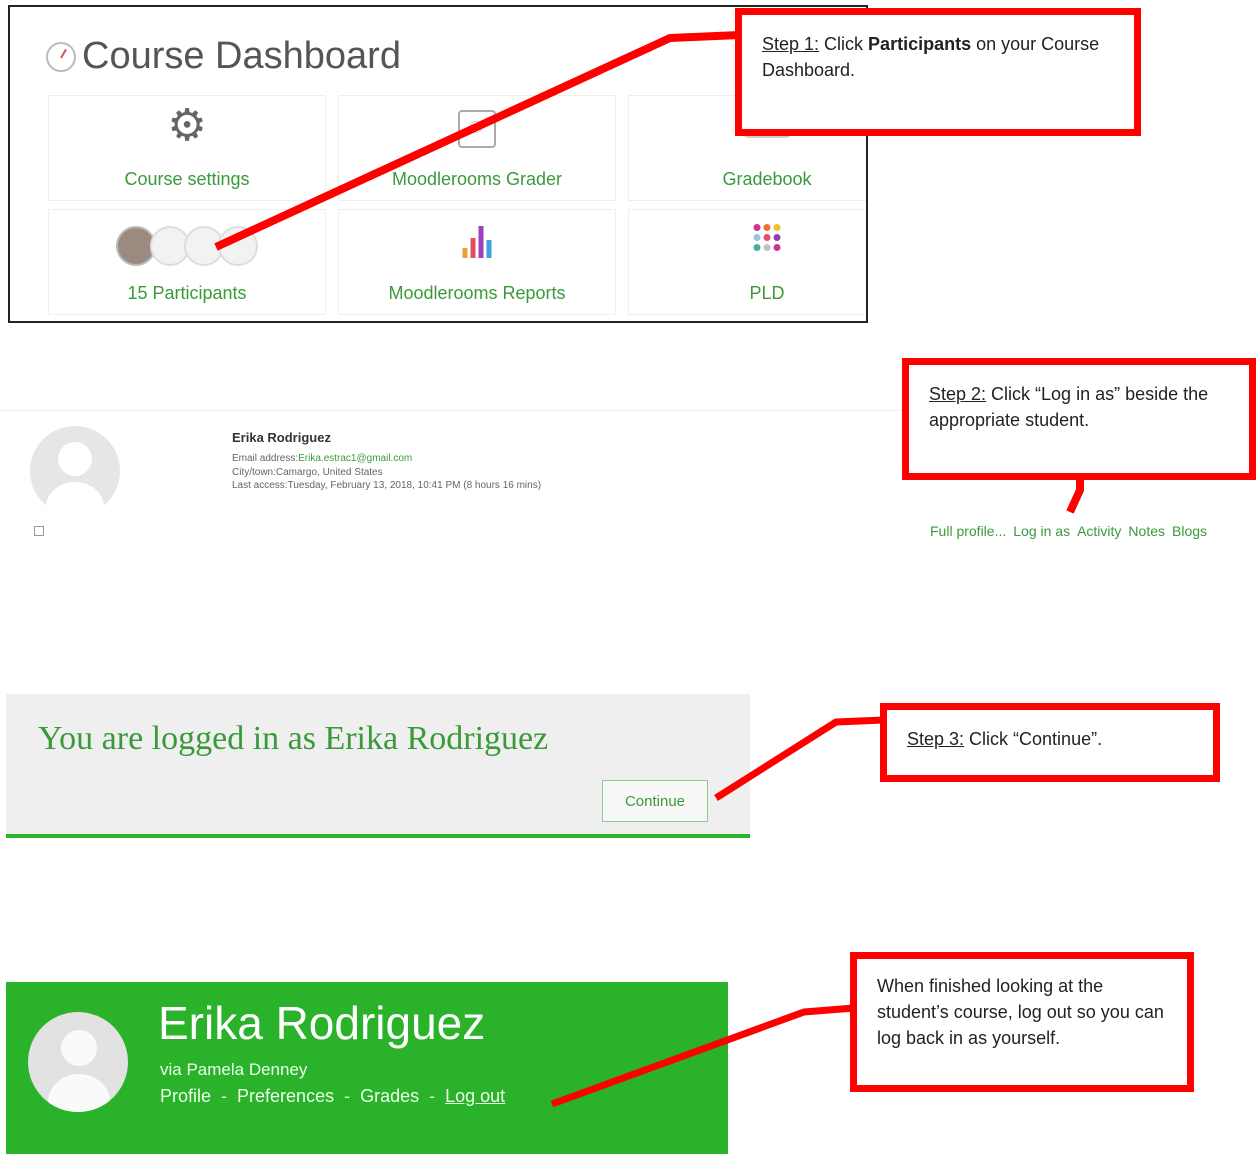 This screenshot has width=1257, height=1154. What do you see at coordinates (799, 758) in the screenshot?
I see `step3-arrow-line` at bounding box center [799, 758].